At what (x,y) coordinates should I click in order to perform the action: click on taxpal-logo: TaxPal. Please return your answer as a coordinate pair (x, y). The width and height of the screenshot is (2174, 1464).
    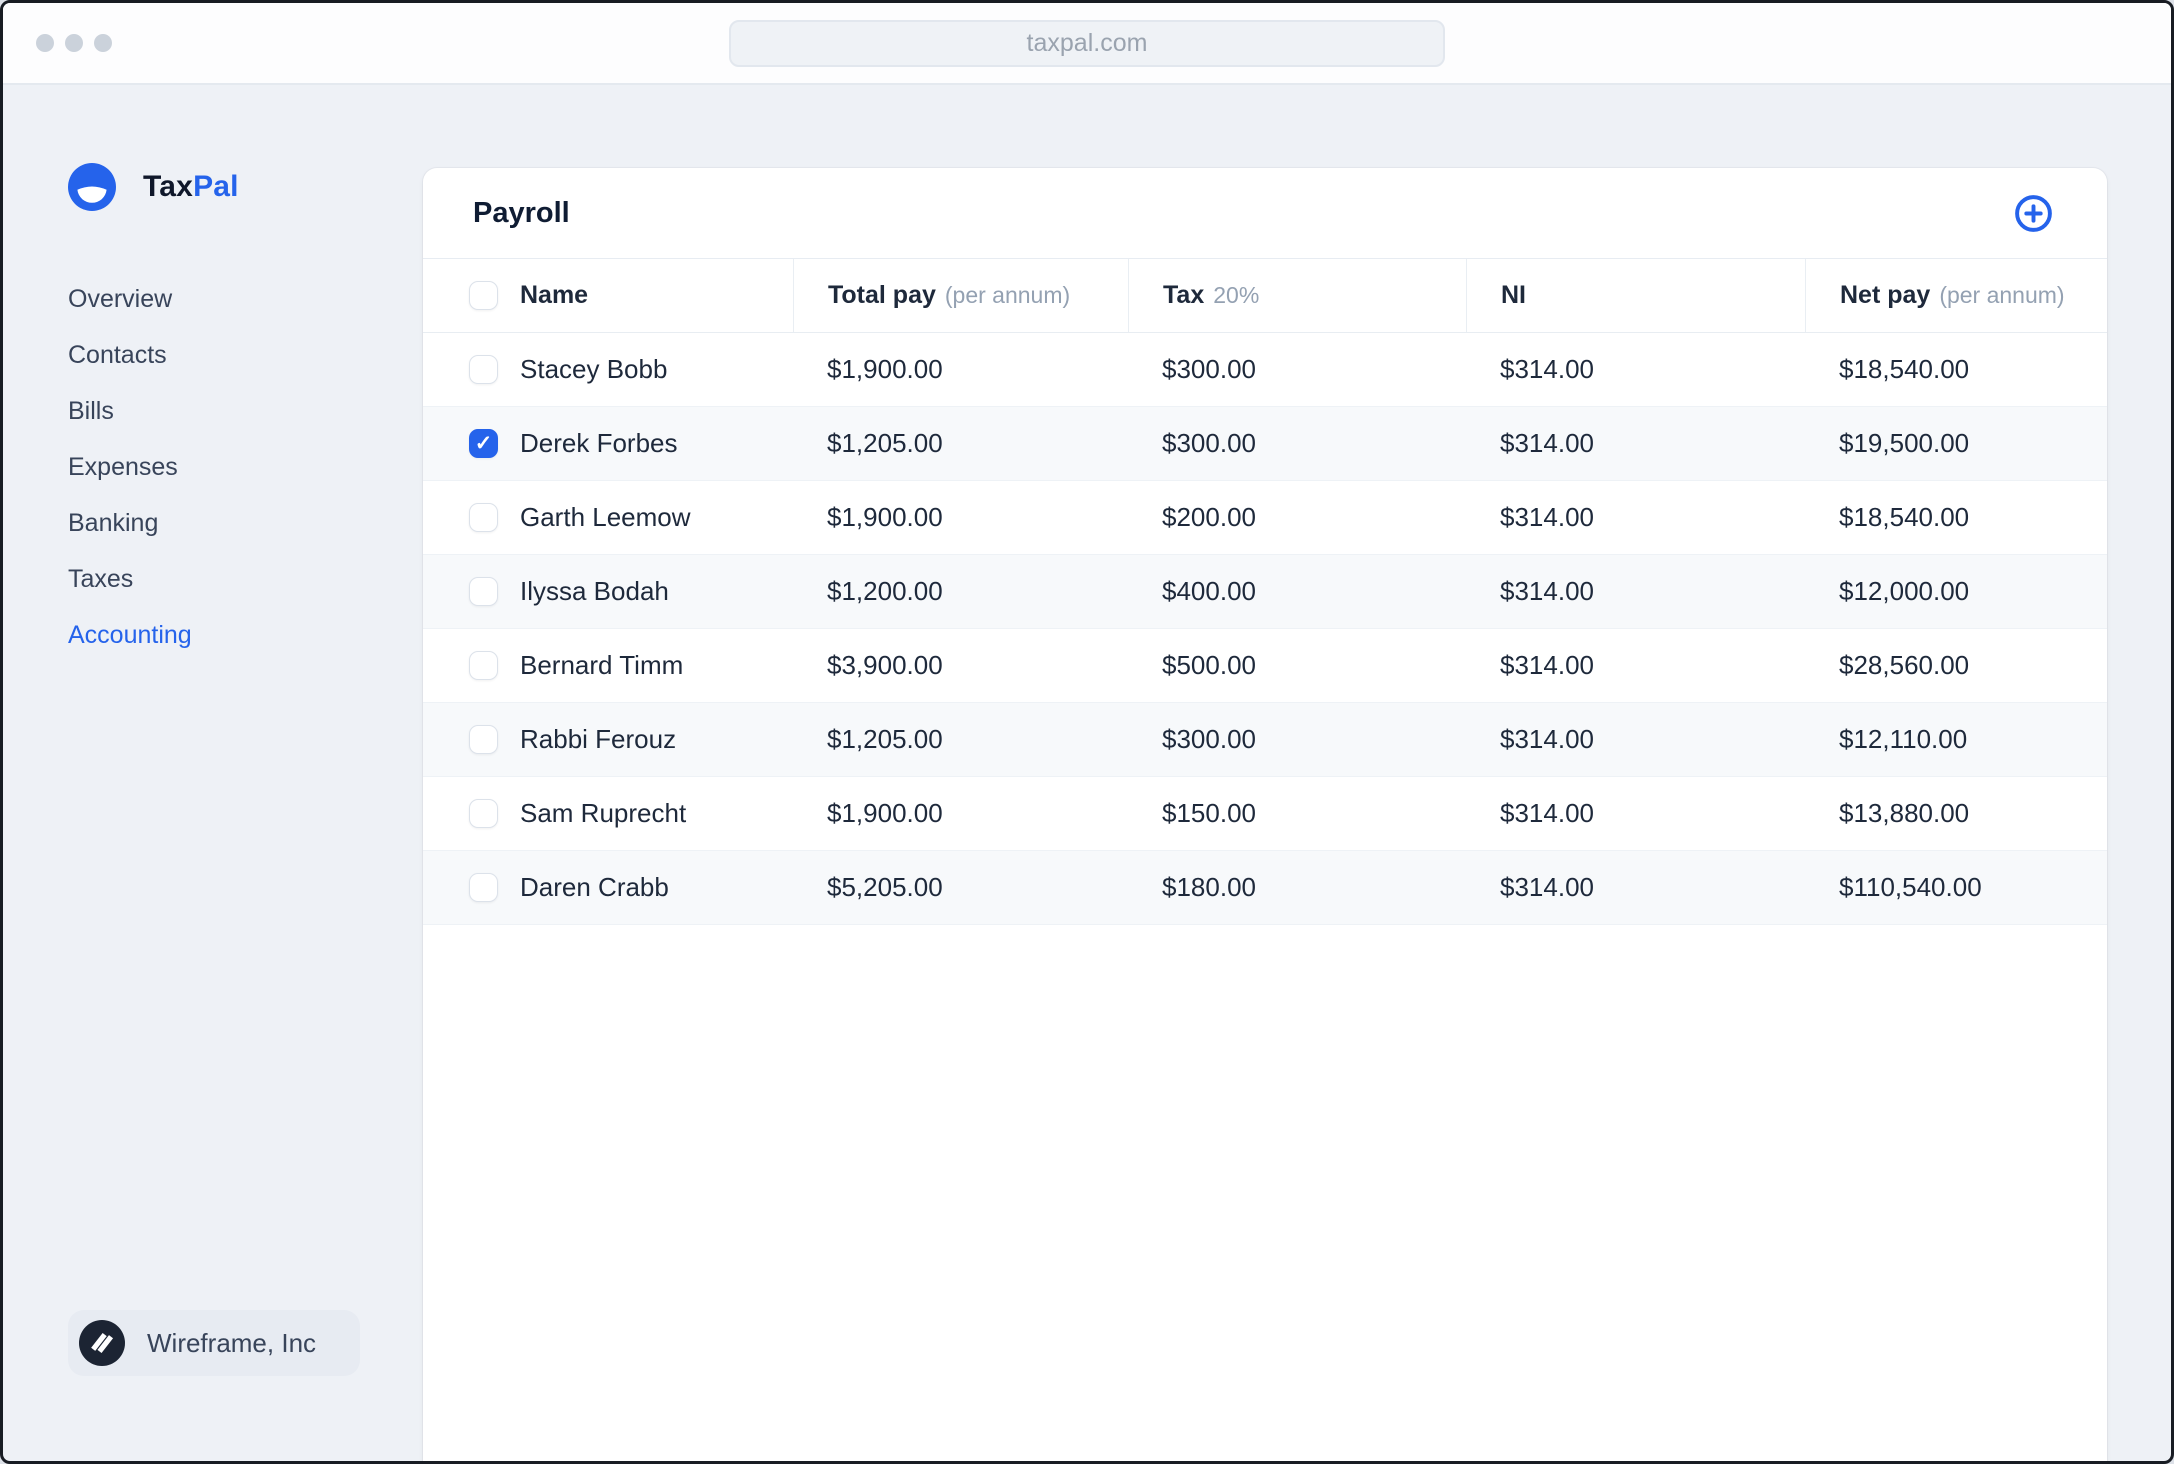
    Looking at the image, I should click on (245, 187).